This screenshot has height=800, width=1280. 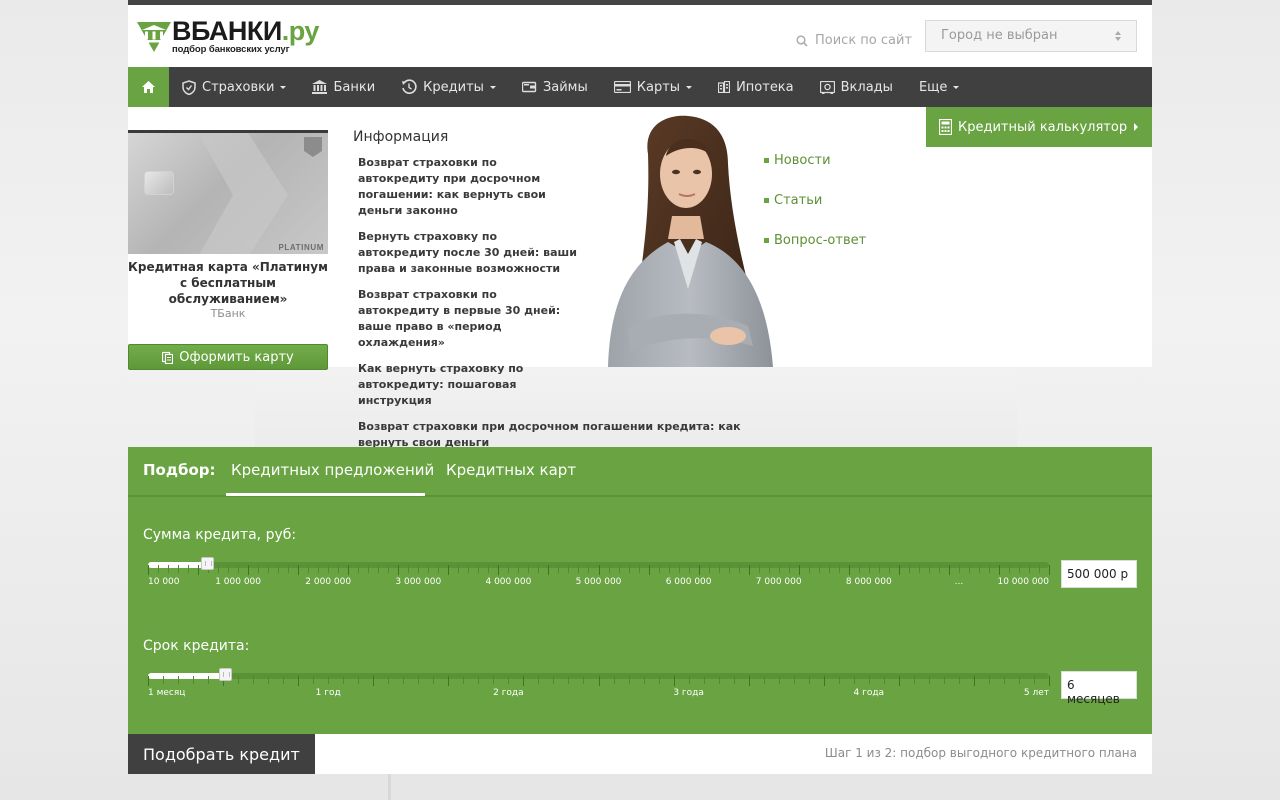 What do you see at coordinates (159, 183) in the screenshot?
I see `card-chip-icon` at bounding box center [159, 183].